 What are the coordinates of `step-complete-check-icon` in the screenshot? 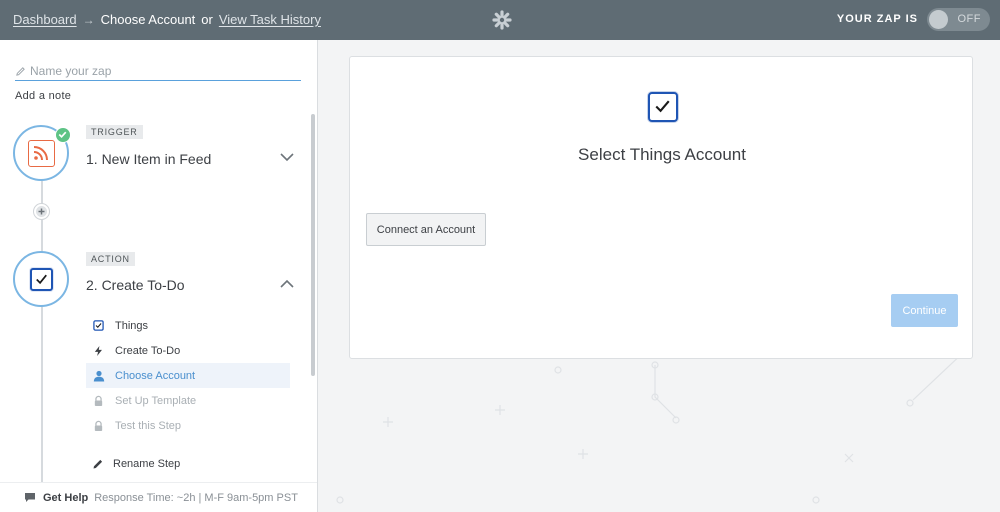 It's located at (63, 135).